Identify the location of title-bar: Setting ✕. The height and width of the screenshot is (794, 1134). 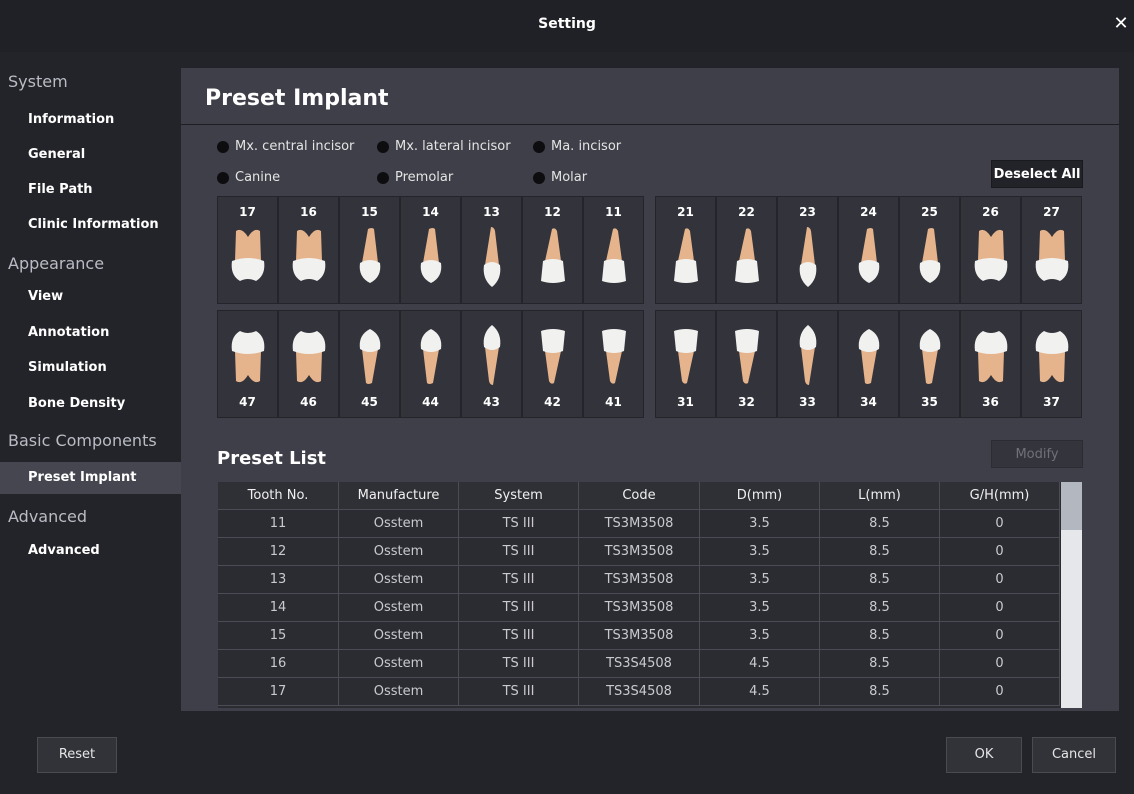
(567, 26).